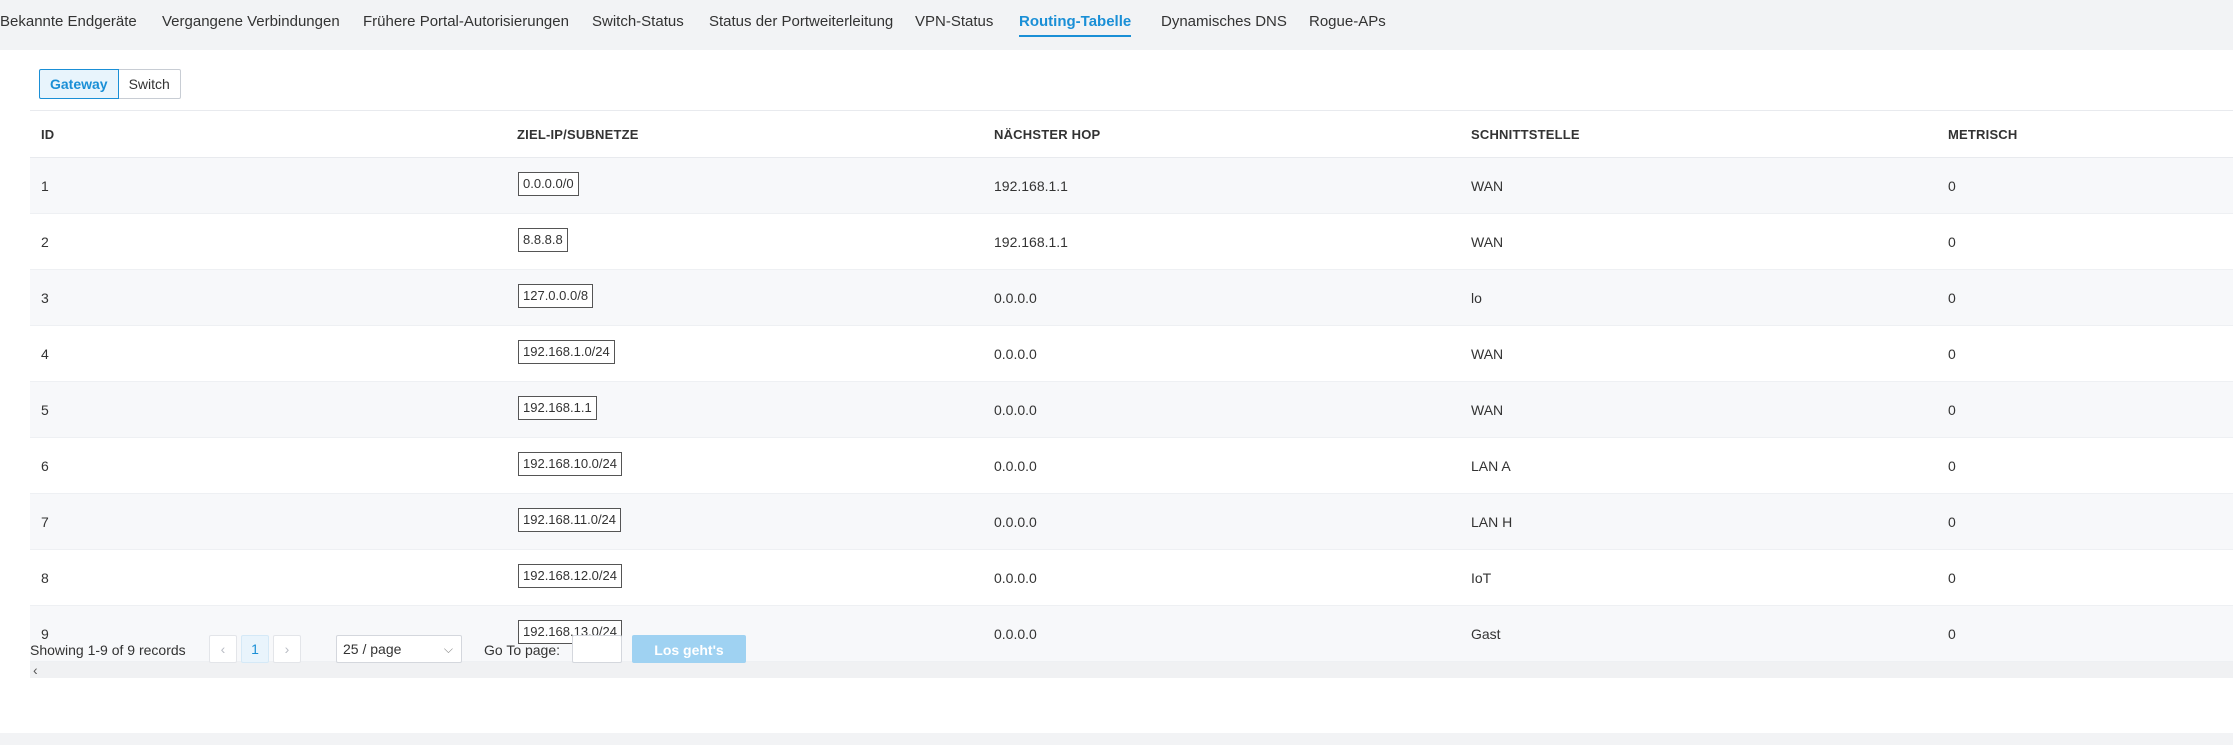  What do you see at coordinates (570, 576) in the screenshot?
I see `cell-destination: 192.168.12.0/24` at bounding box center [570, 576].